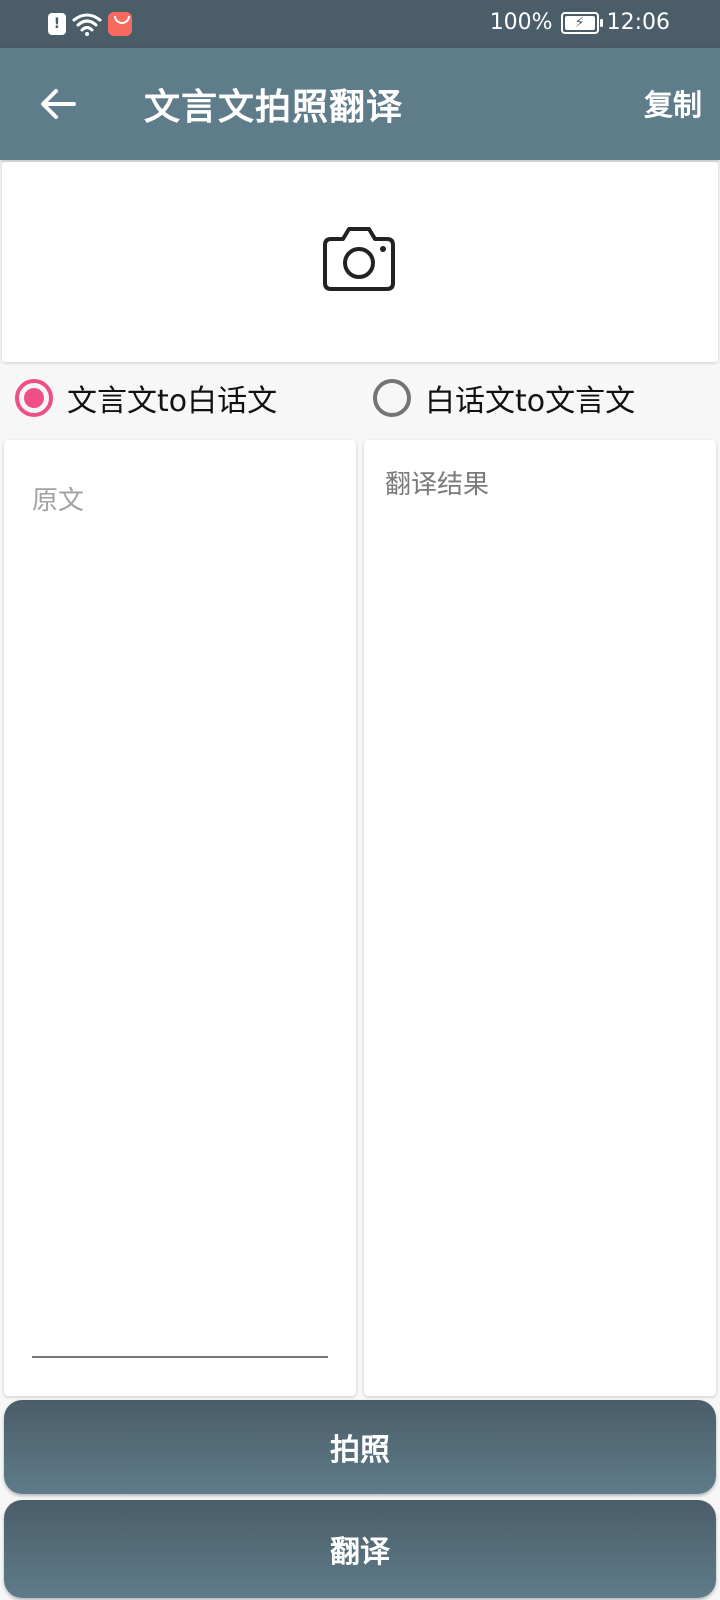 The height and width of the screenshot is (1600, 720). I want to click on radio-classical-to-modern: 文言文to白话文, so click(146, 398).